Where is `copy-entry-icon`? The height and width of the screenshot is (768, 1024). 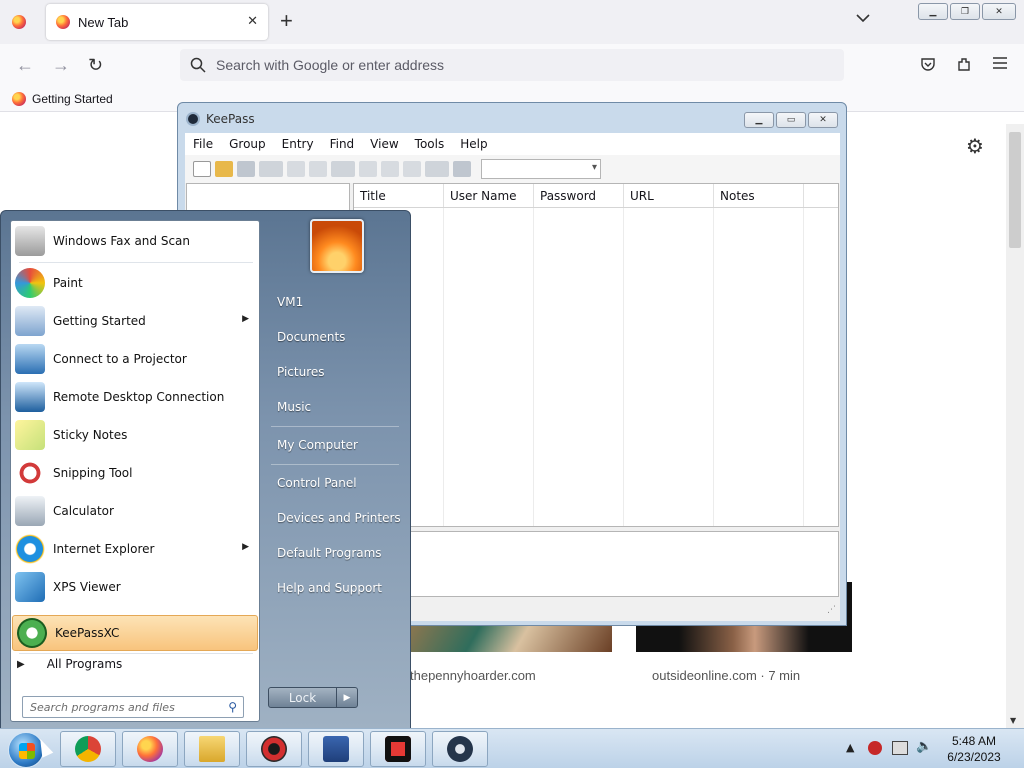
copy-entry-icon is located at coordinates (368, 169).